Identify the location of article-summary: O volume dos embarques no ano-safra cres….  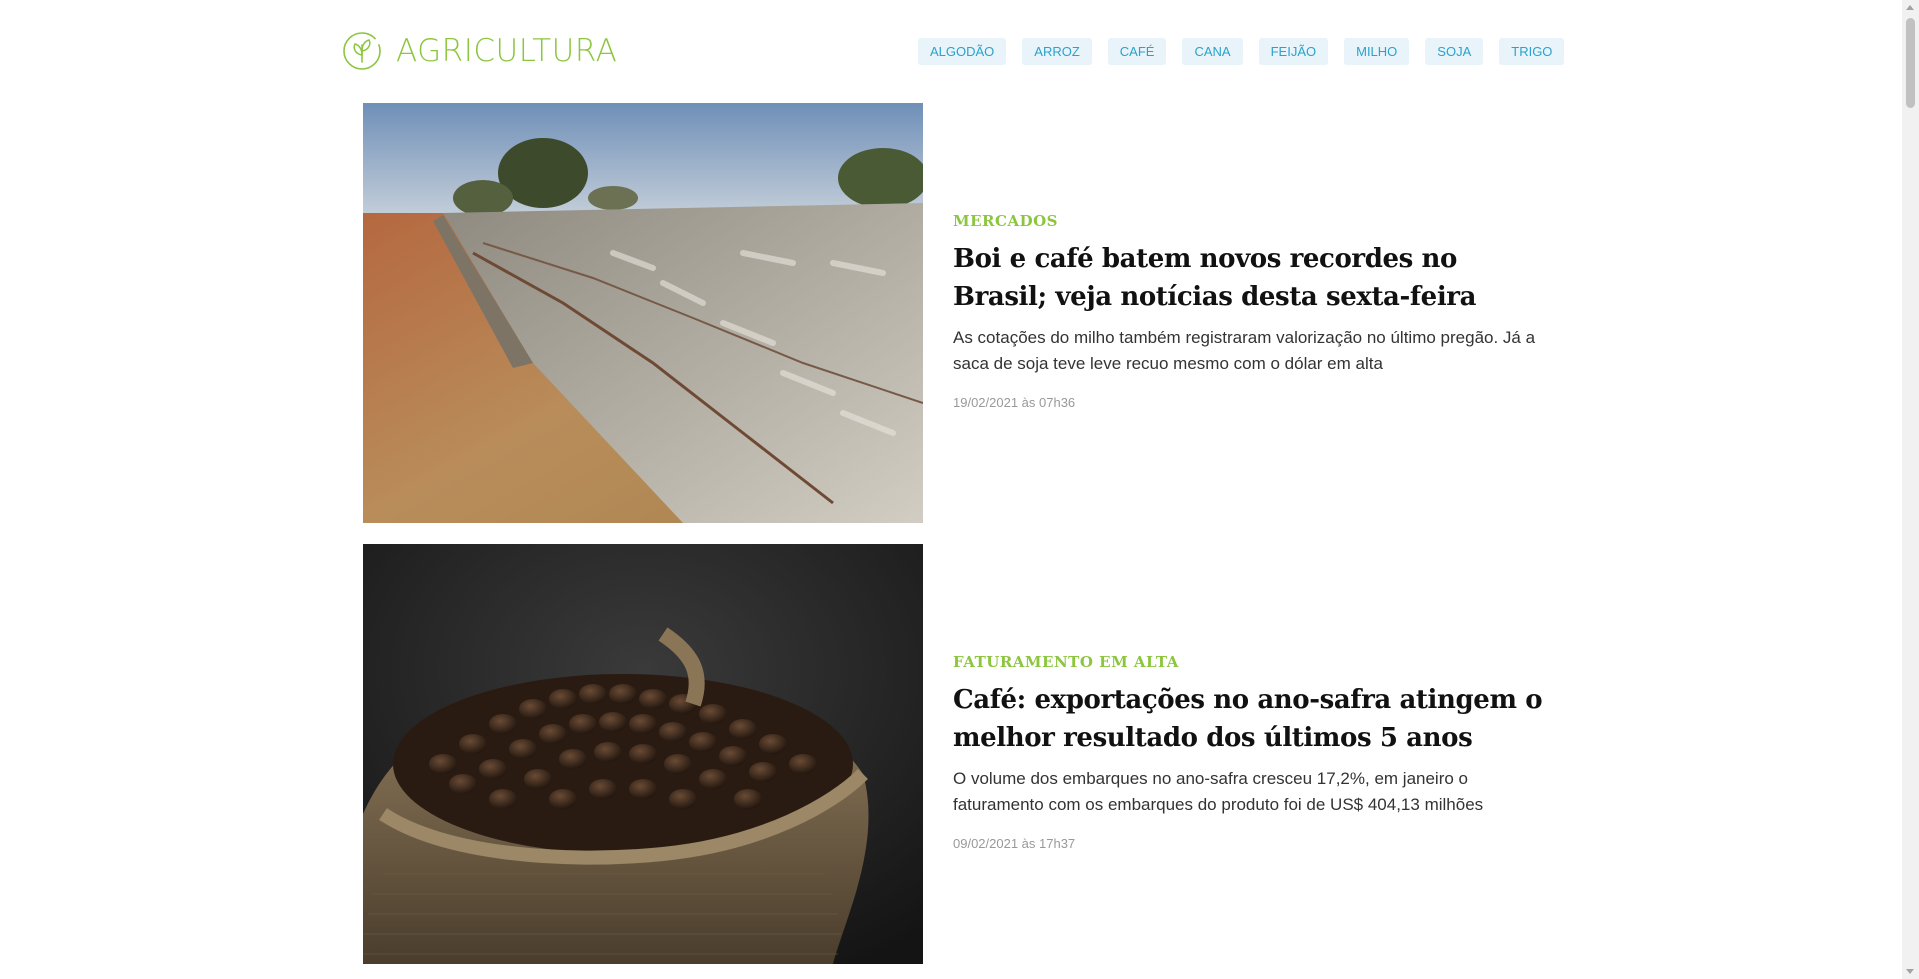
(1218, 791).